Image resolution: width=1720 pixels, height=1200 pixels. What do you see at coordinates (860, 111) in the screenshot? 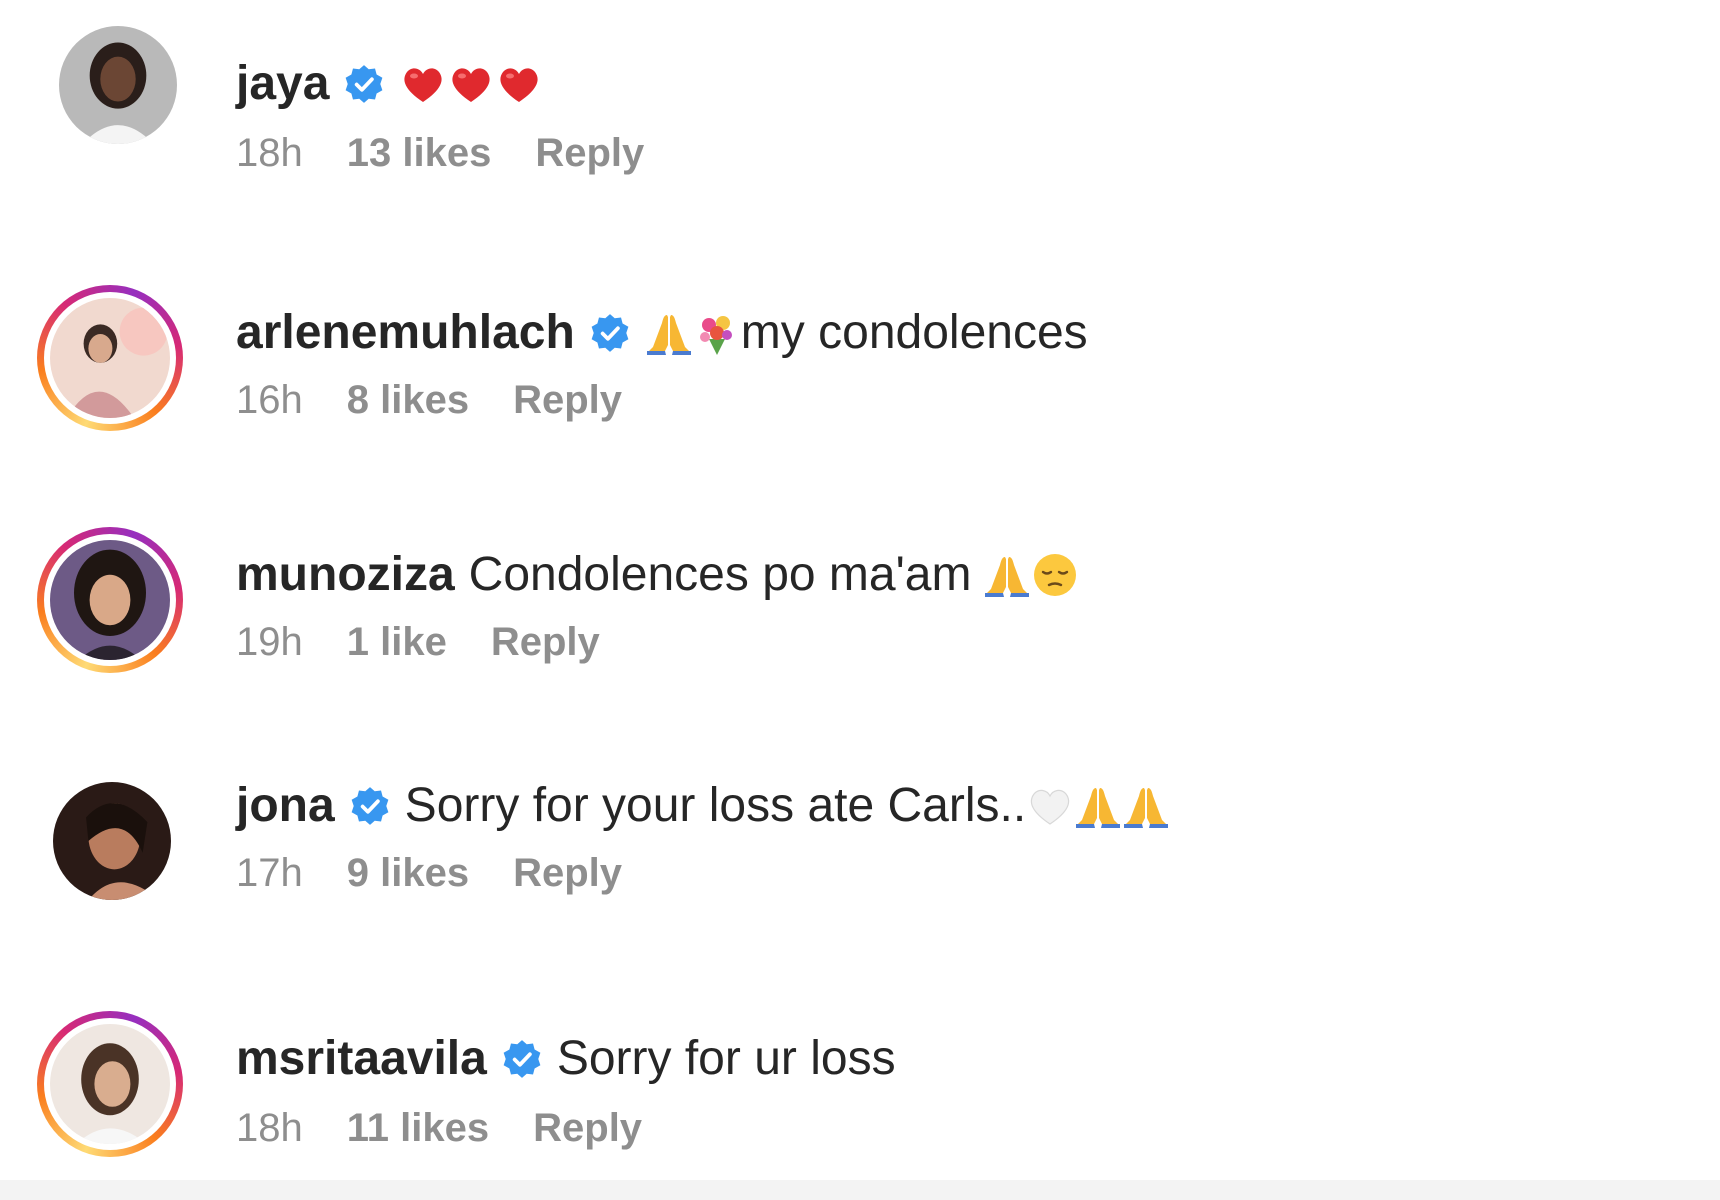
I see `comment-item: jaya 18h 13 likes Reply` at bounding box center [860, 111].